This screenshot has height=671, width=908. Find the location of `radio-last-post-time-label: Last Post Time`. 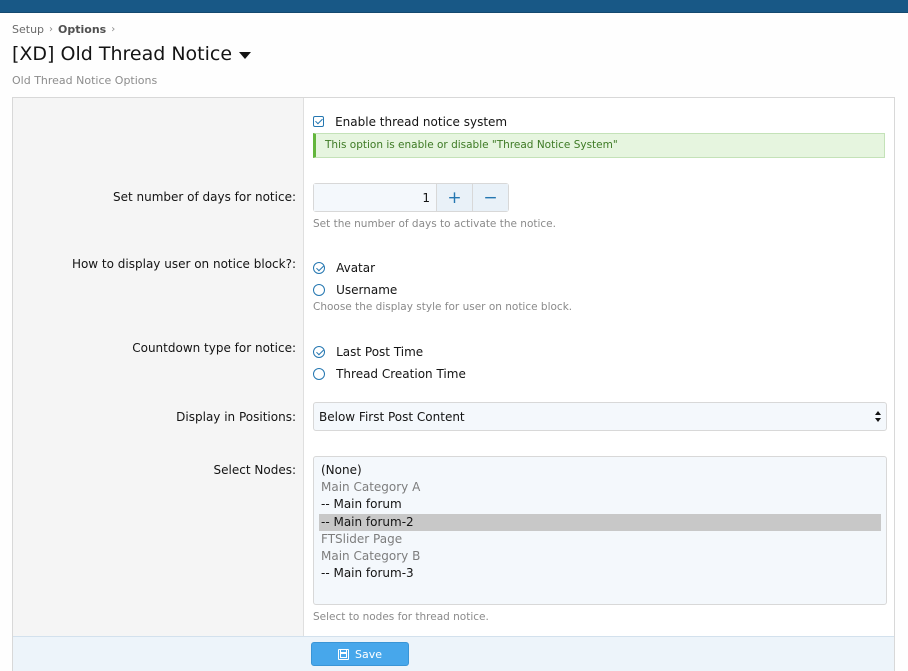

radio-last-post-time-label: Last Post Time is located at coordinates (379, 352).